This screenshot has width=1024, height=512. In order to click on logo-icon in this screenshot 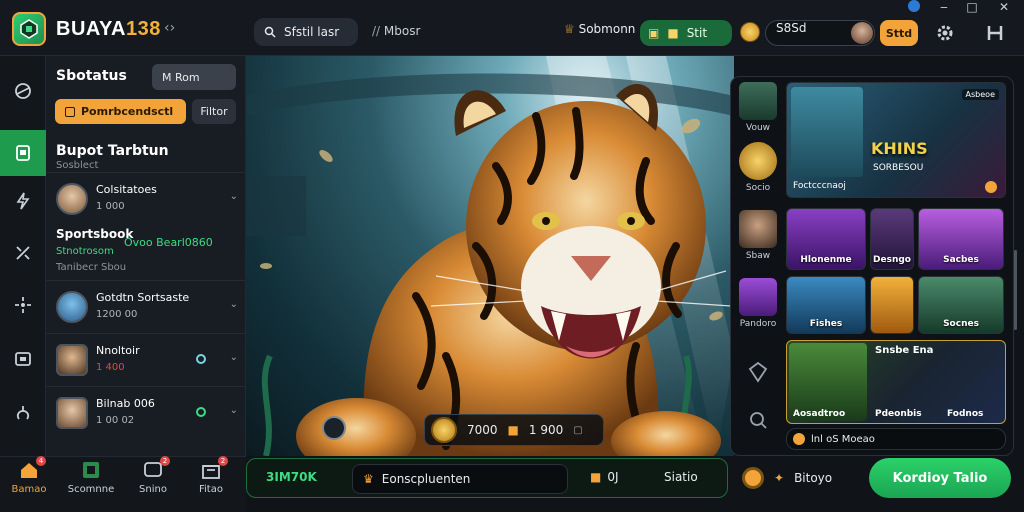, I will do `click(29, 29)`.